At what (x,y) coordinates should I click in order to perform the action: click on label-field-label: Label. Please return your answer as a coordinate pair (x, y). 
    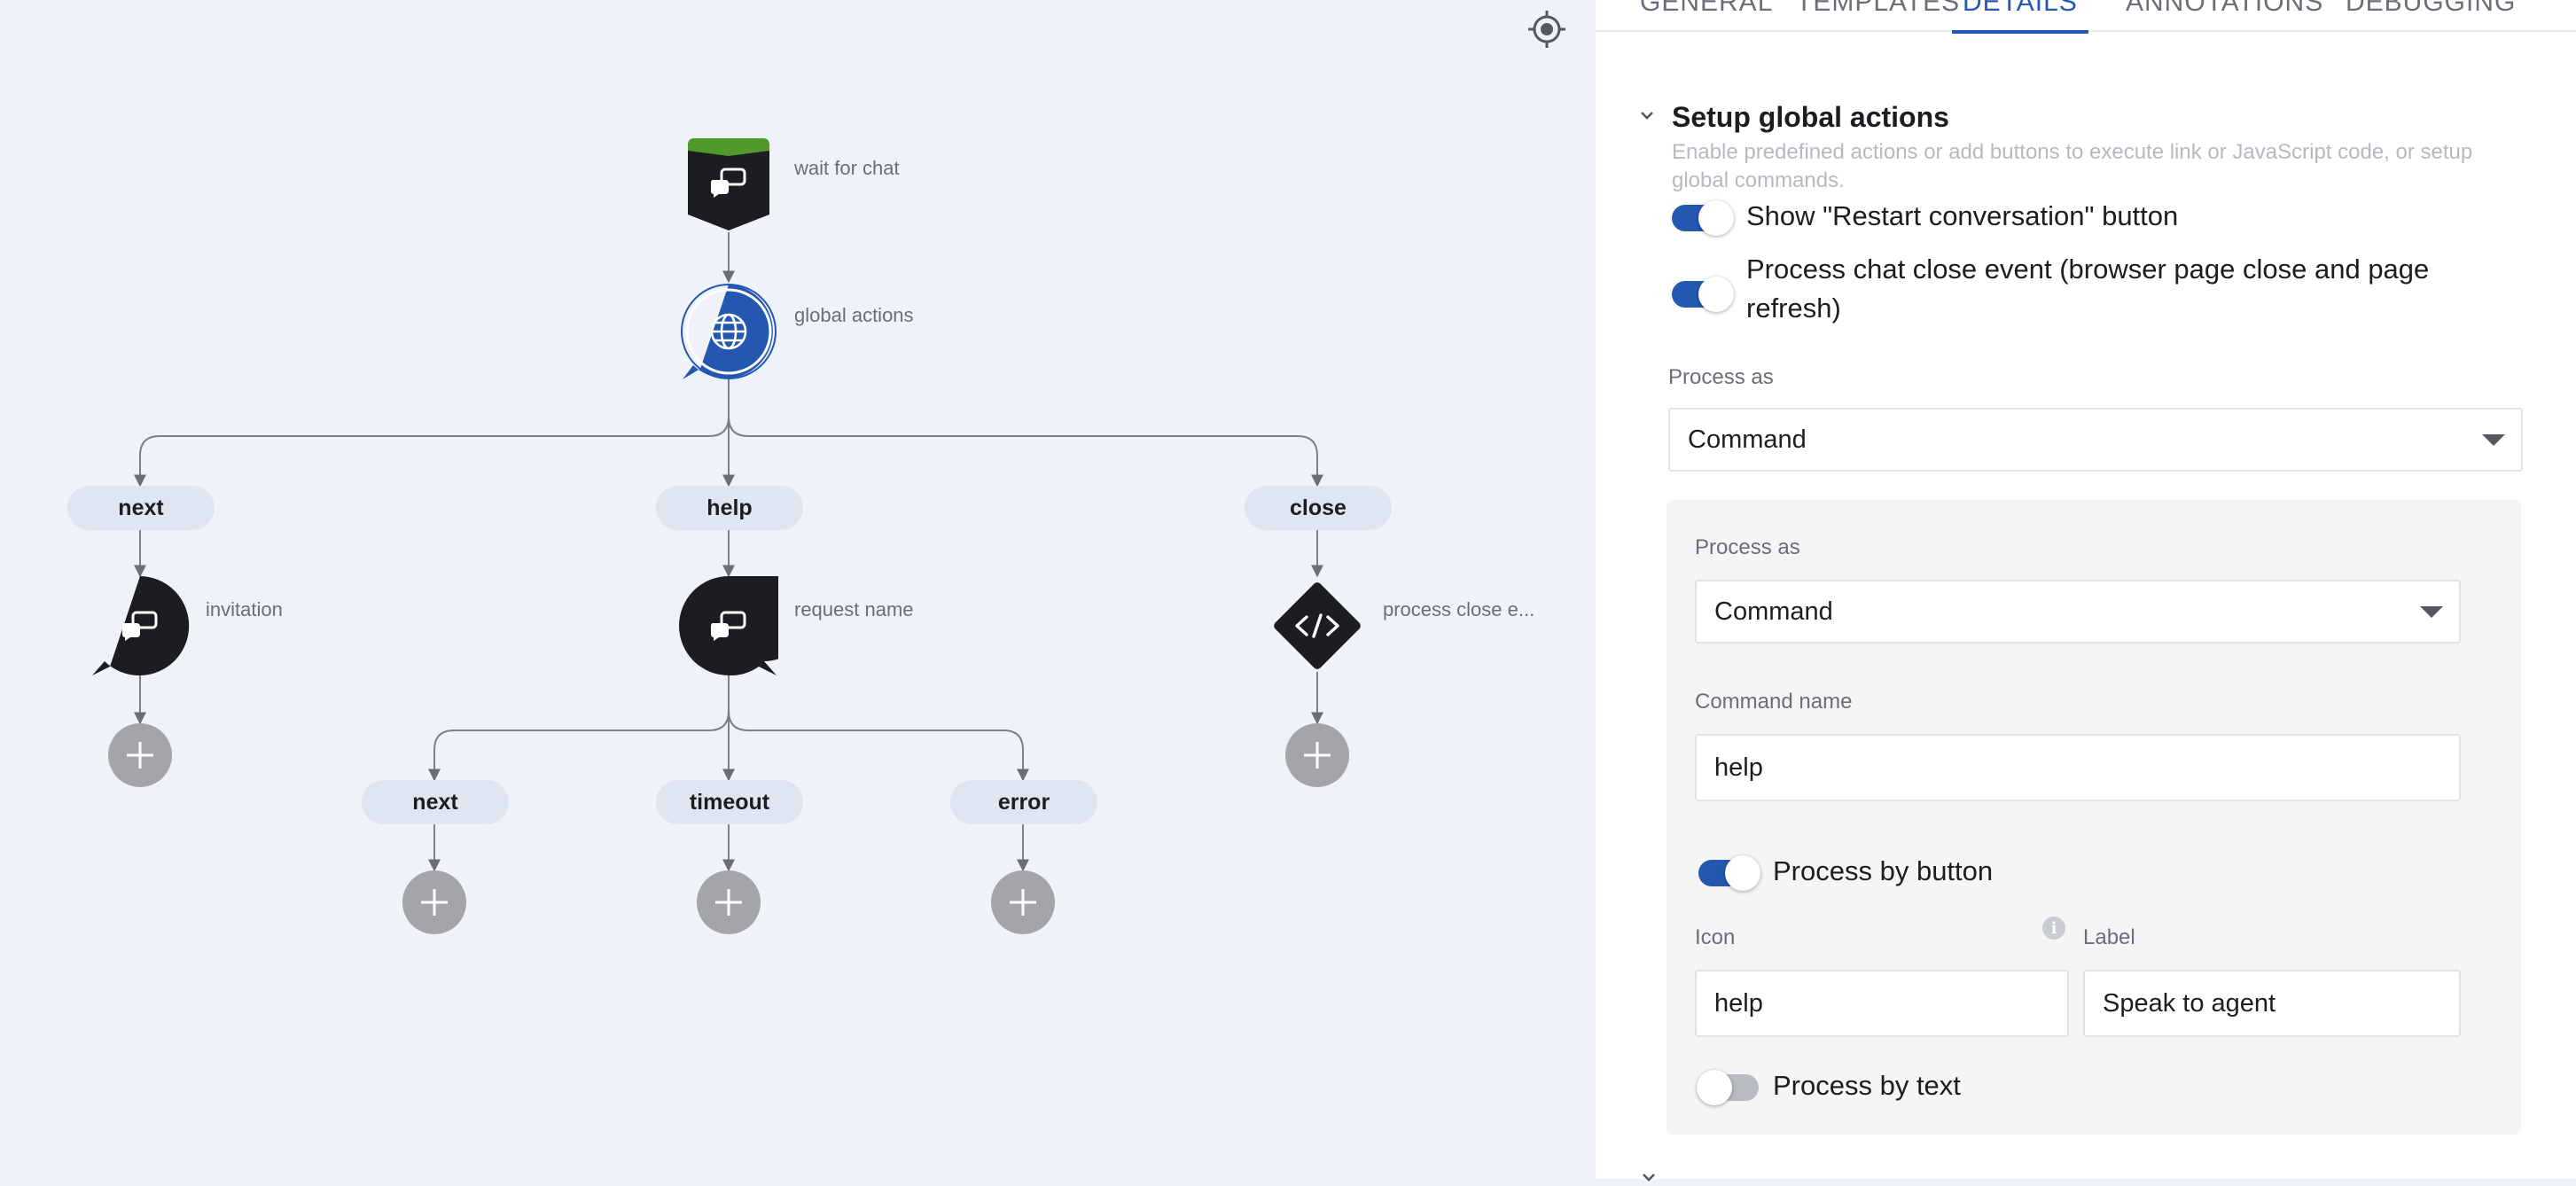
    Looking at the image, I should click on (2109, 937).